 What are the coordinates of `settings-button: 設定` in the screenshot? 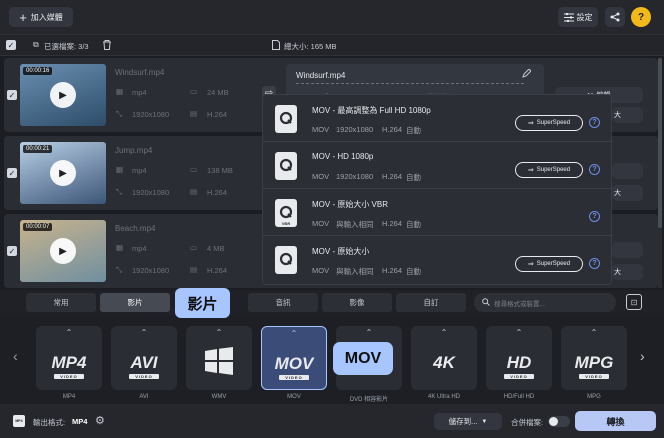 It's located at (578, 17).